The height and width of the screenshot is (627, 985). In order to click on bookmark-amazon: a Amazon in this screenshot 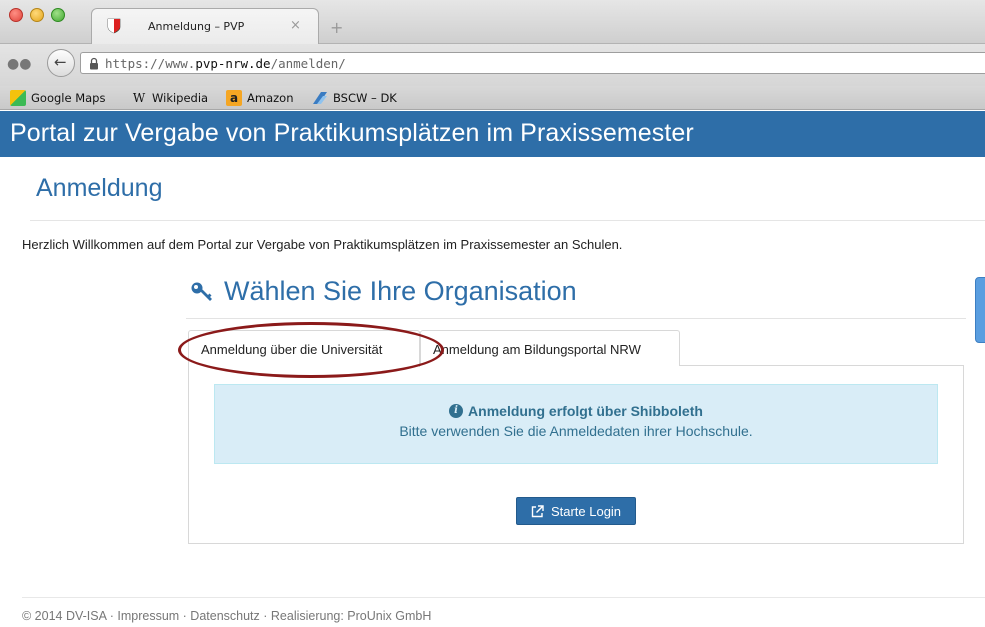, I will do `click(259, 98)`.